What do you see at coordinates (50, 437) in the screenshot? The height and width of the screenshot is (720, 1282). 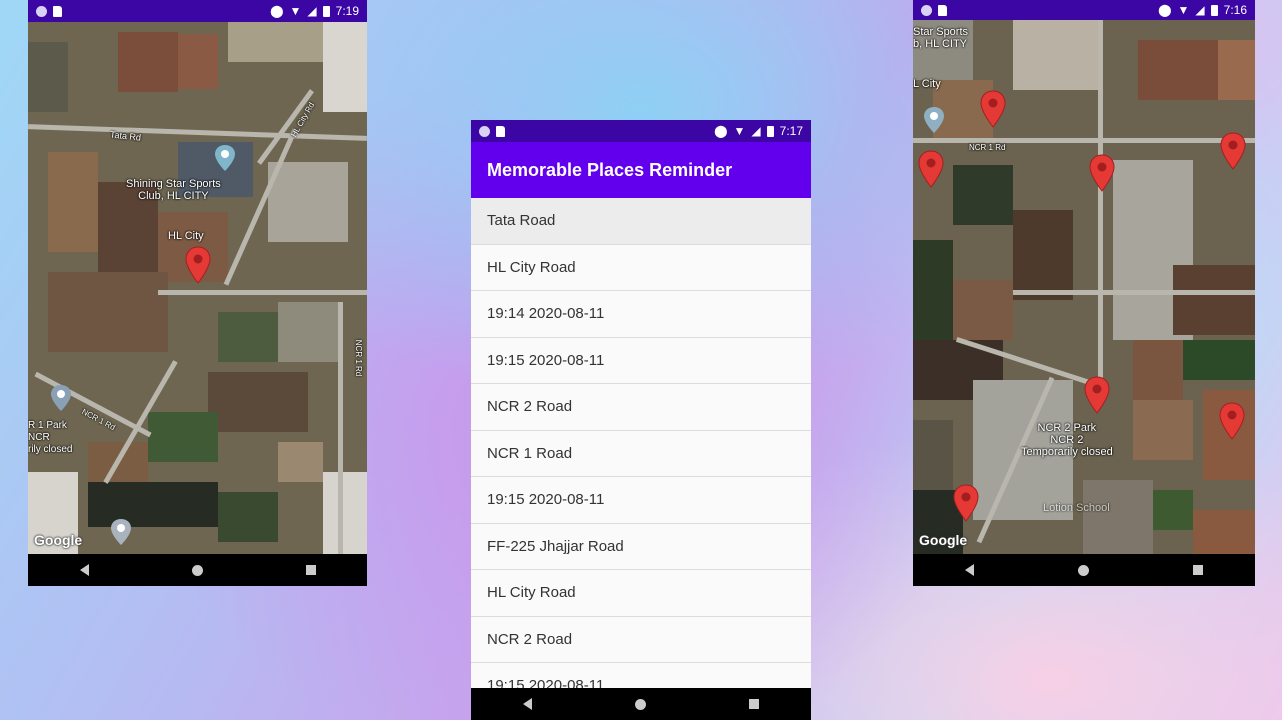 I see `map-label-park: R 1 Park NCR rily closed` at bounding box center [50, 437].